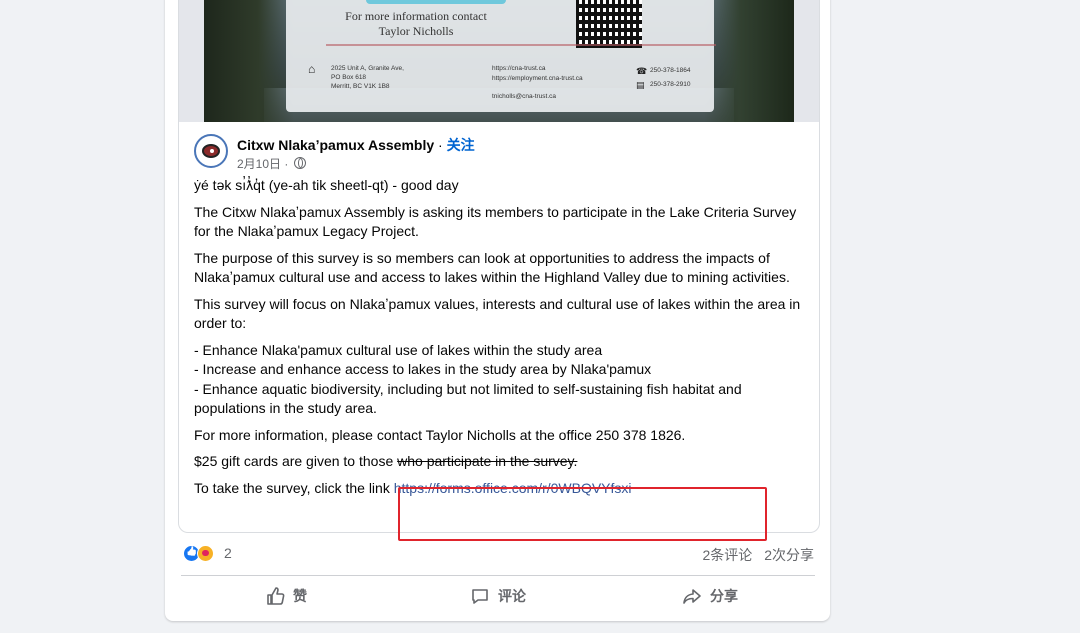  Describe the element at coordinates (286, 596) in the screenshot. I see `like-button: 赞` at that location.